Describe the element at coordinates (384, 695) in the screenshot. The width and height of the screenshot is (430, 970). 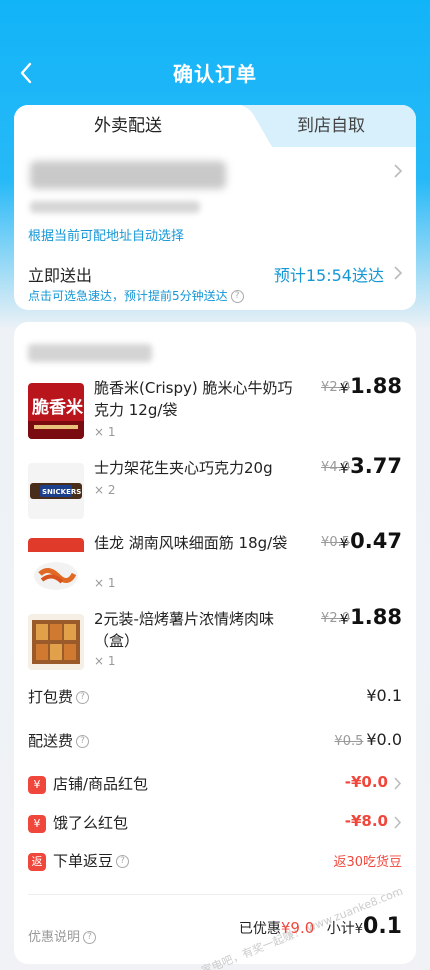
I see `packing-fee-value: ¥0.1` at that location.